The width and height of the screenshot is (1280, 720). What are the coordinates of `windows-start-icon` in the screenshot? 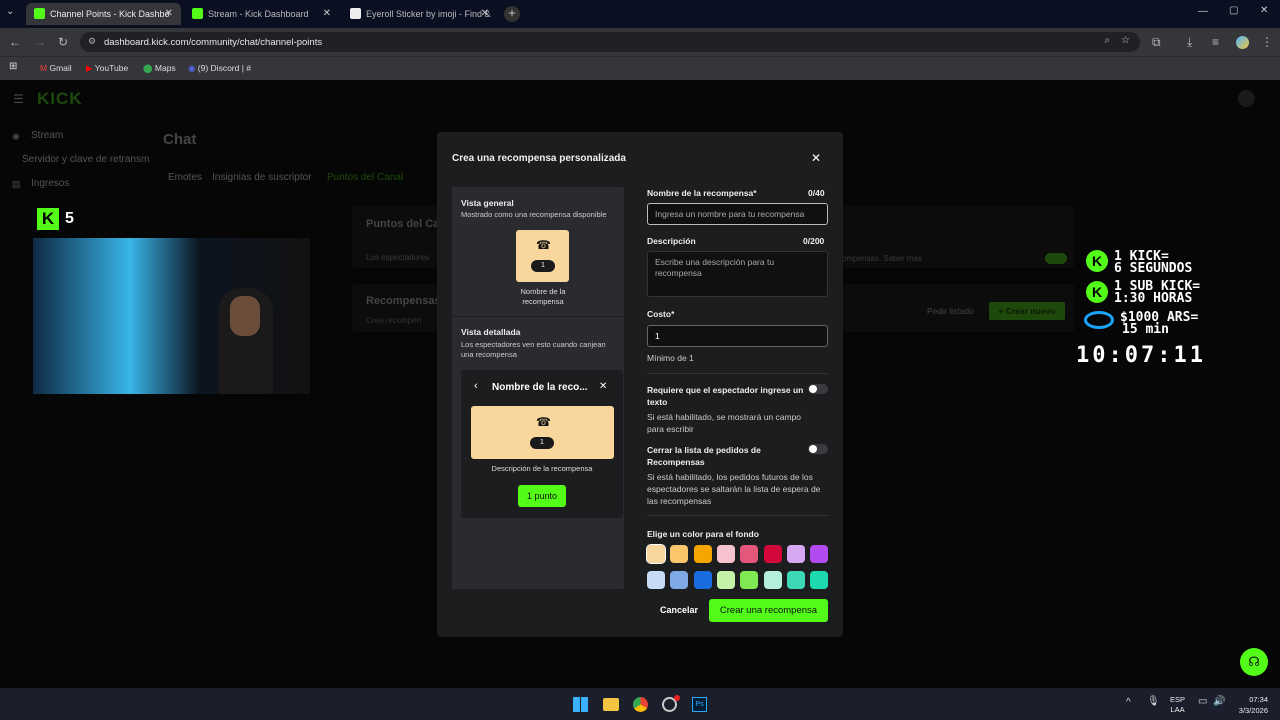 It's located at (580, 704).